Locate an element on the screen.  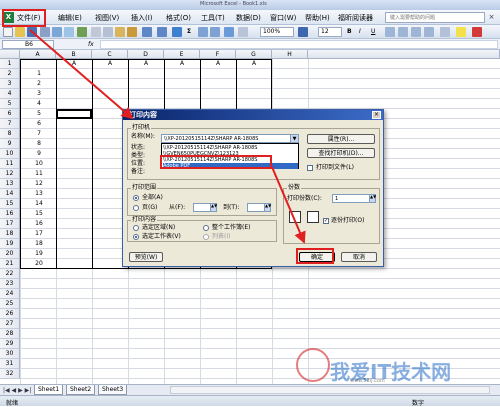
watermark-brand: 我爱IT技术网 is located at coordinates (391, 372).